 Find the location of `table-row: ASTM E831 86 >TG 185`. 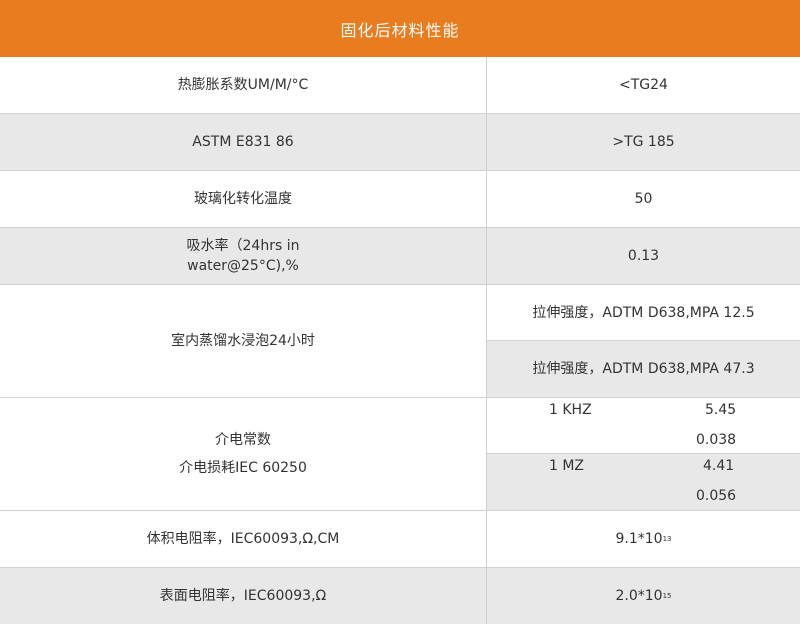

table-row: ASTM E831 86 >TG 185 is located at coordinates (400, 142).